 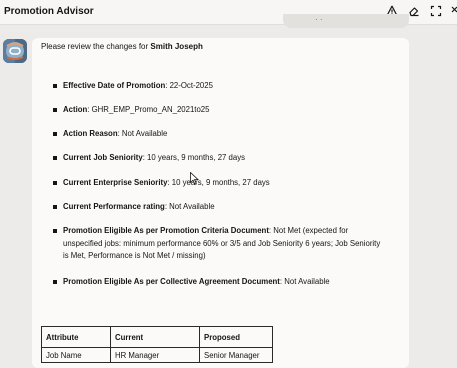 I want to click on mouse-cursor-icon, so click(x=195, y=180).